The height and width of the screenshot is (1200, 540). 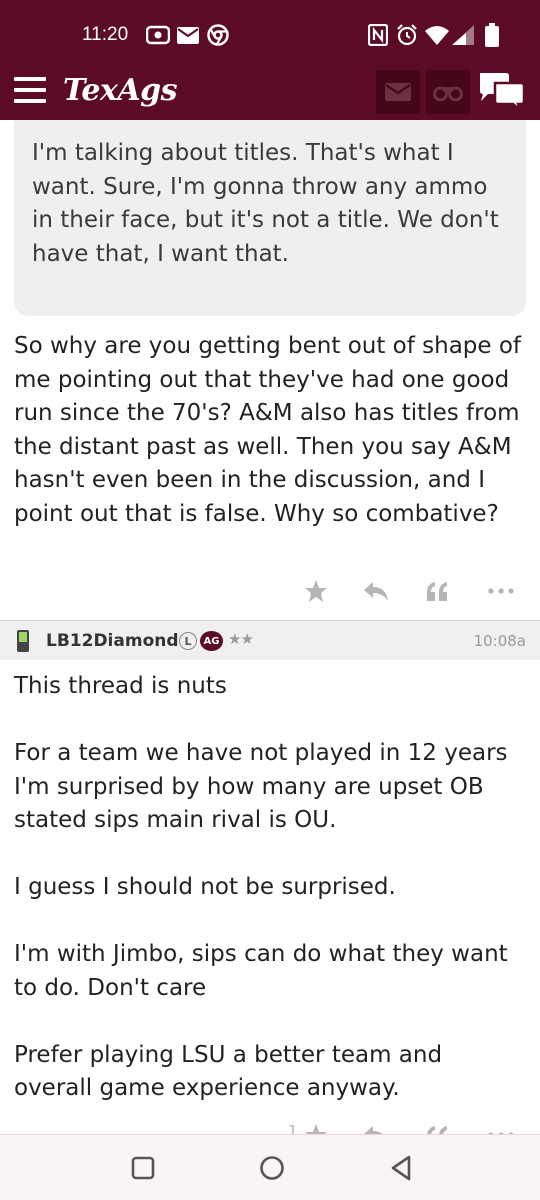 I want to click on recents-button, so click(x=143, y=1168).